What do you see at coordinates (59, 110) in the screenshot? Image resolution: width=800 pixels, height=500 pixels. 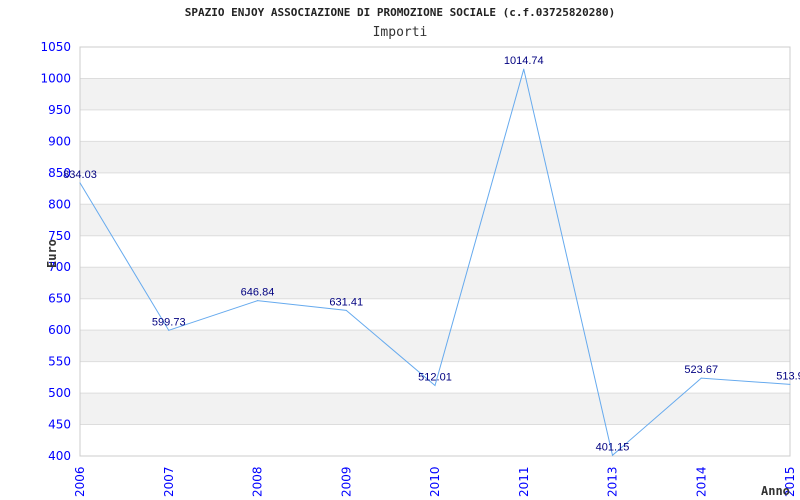 I see `y-tick-label: 950` at bounding box center [59, 110].